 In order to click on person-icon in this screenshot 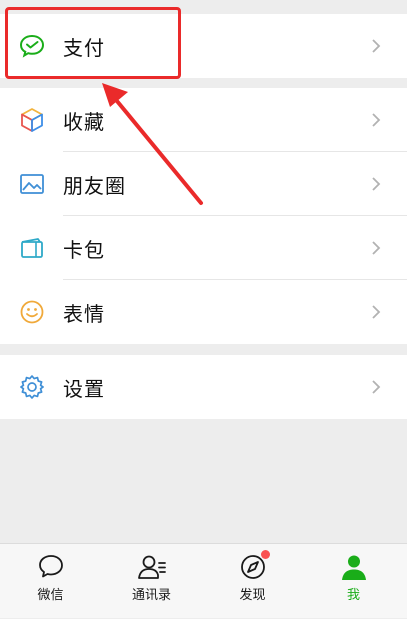, I will do `click(353, 567)`.